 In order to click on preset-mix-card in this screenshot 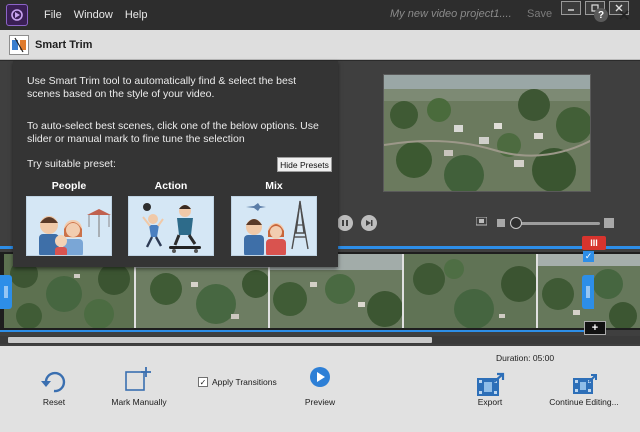, I will do `click(274, 226)`.